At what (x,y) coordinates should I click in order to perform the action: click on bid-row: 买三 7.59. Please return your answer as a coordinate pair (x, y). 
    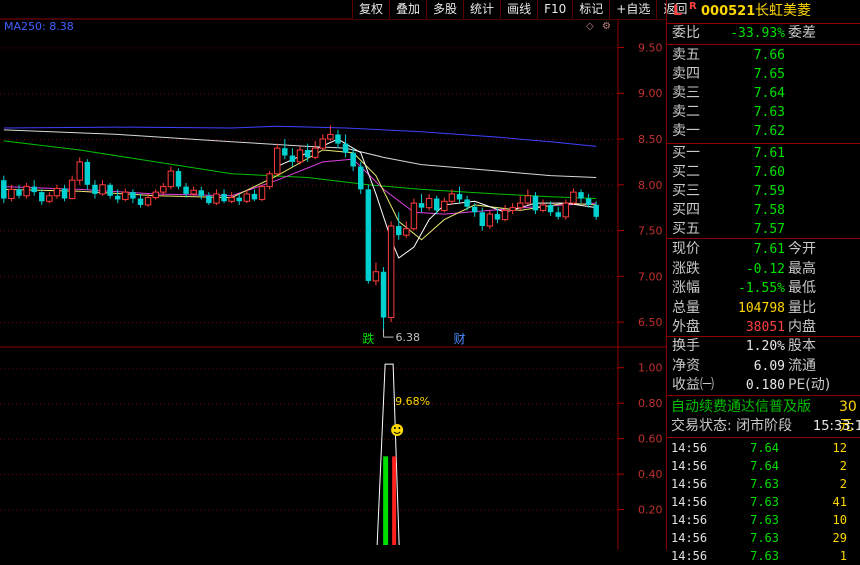
    Looking at the image, I should click on (763, 191).